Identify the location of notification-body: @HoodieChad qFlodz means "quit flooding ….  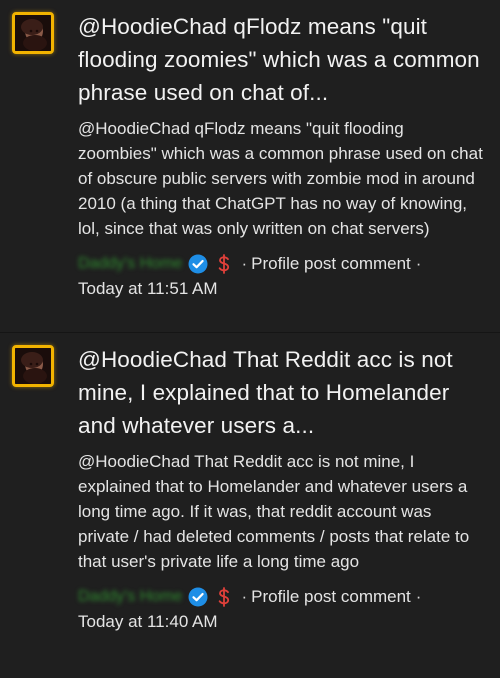
(280, 178).